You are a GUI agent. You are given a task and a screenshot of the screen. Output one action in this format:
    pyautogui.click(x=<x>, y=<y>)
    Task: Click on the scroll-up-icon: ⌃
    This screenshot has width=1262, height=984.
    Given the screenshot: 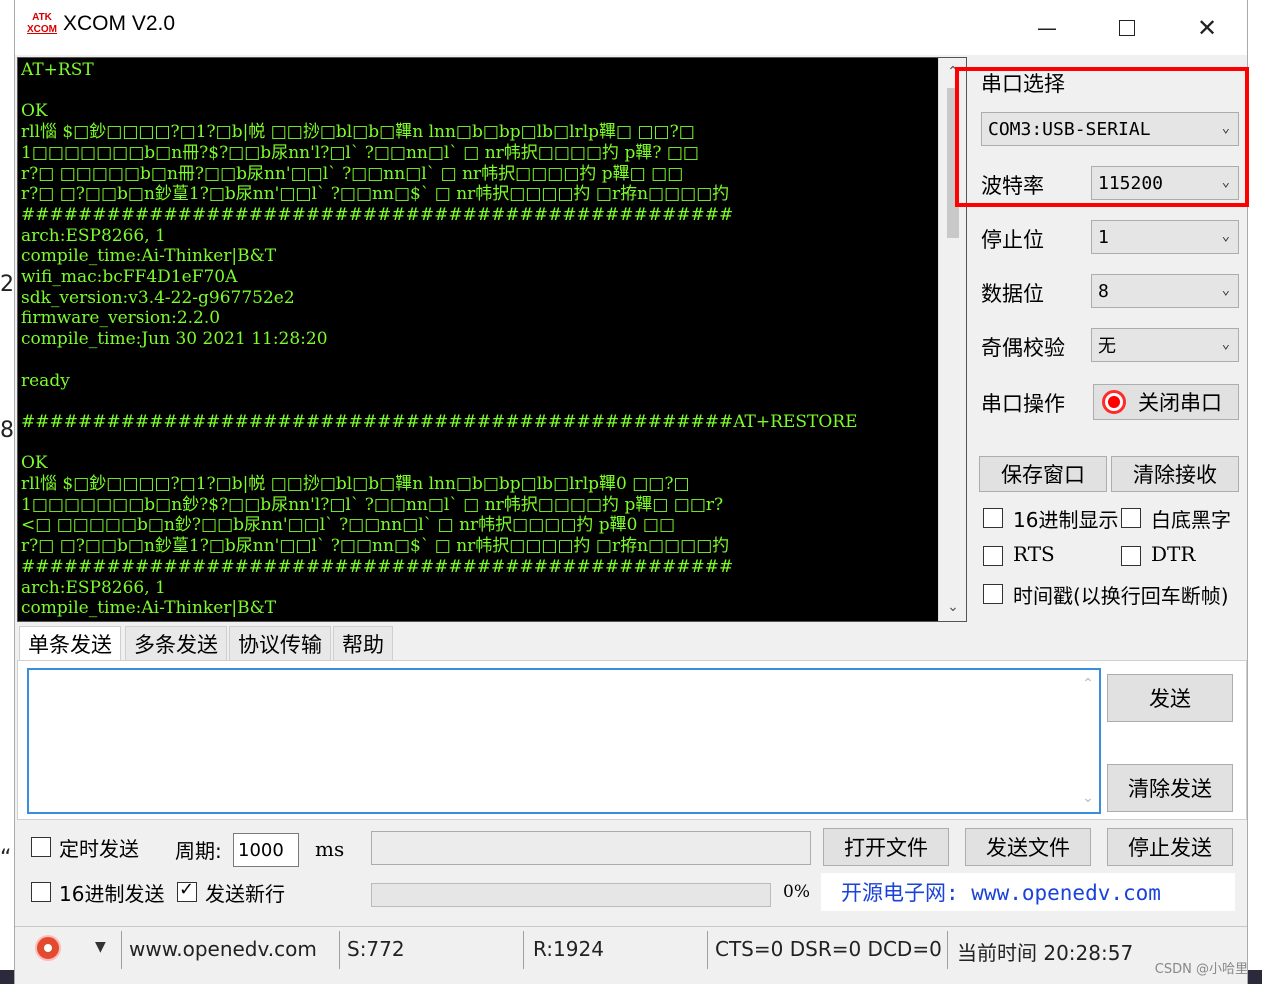 What is the action you would take?
    pyautogui.click(x=1088, y=684)
    